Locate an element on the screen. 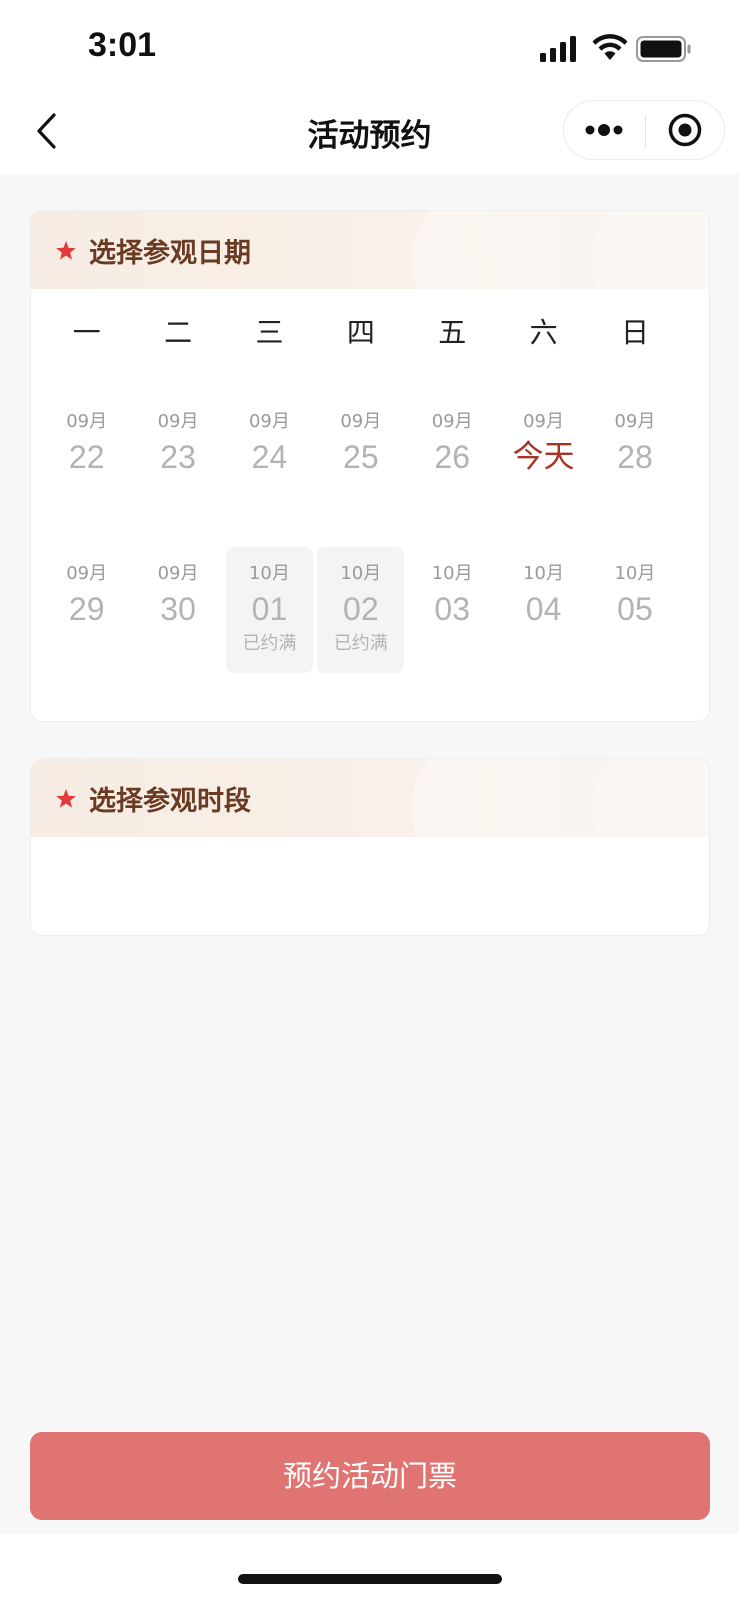  day-number: 02 is located at coordinates (361, 609).